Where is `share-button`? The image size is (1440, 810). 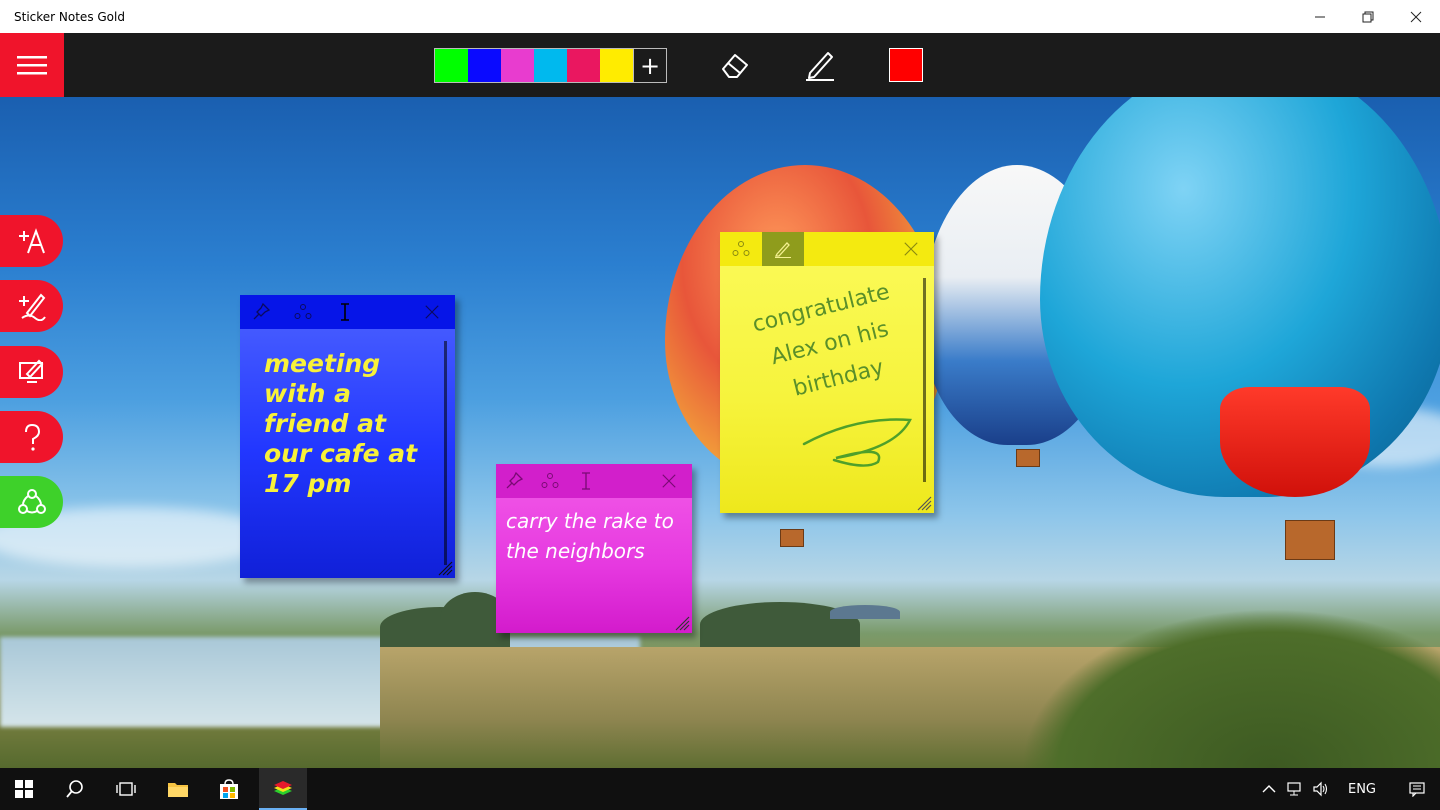 share-button is located at coordinates (31, 502).